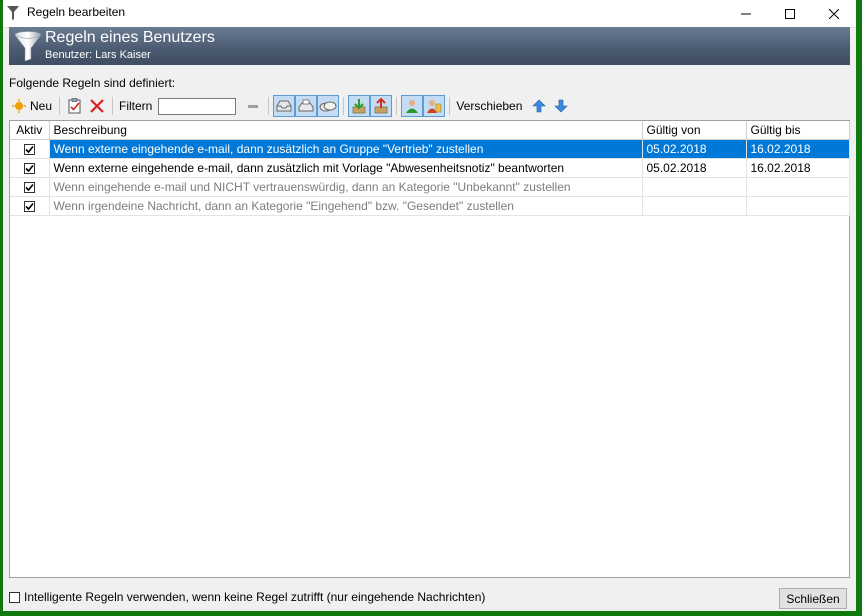 The width and height of the screenshot is (862, 616). Describe the element at coordinates (30, 130) in the screenshot. I see `column-header-aktiv: Aktiv` at that location.